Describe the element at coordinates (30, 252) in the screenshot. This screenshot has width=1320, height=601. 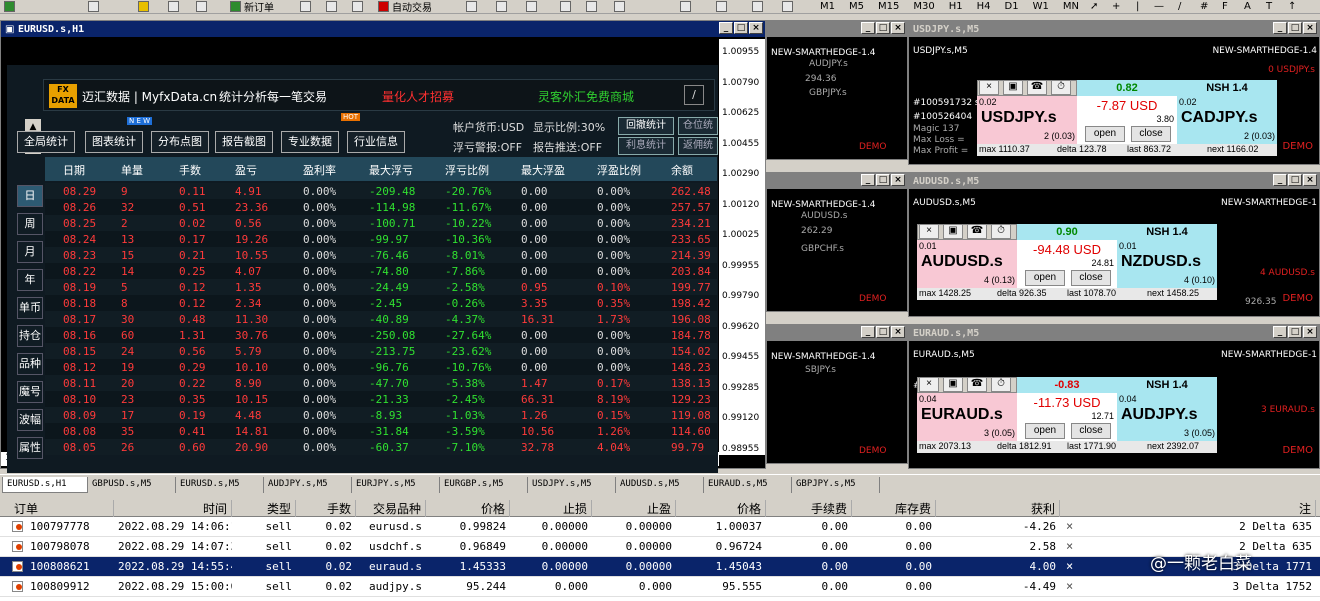
I see `side-tab-2: 月` at that location.